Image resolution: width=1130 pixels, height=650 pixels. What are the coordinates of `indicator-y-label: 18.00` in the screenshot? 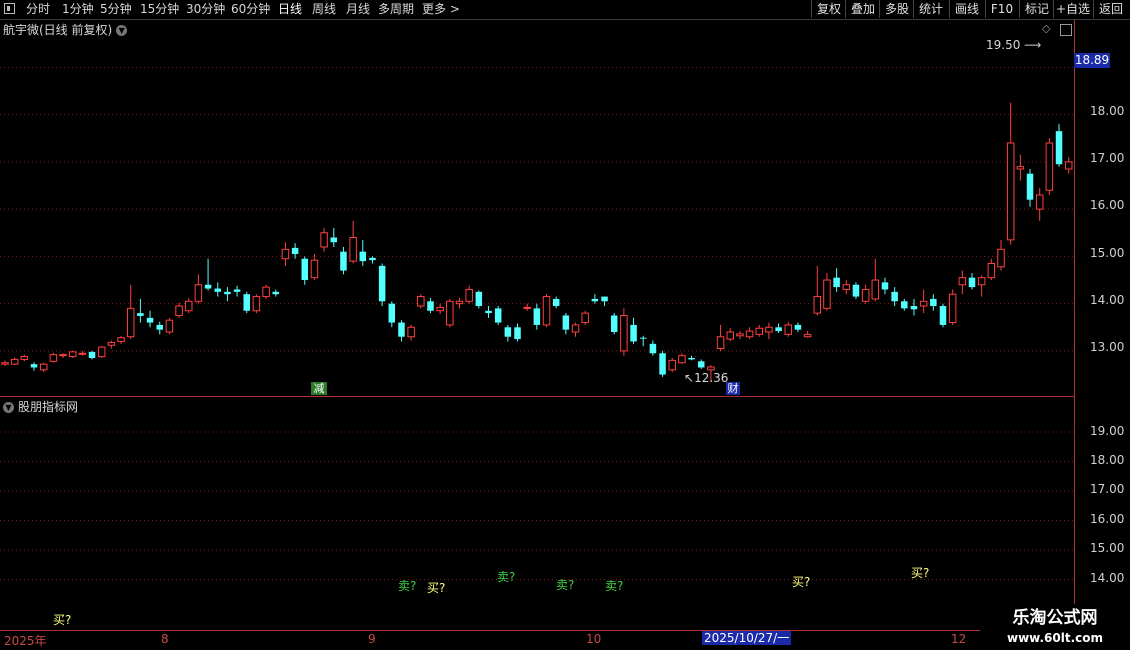 It's located at (1107, 460).